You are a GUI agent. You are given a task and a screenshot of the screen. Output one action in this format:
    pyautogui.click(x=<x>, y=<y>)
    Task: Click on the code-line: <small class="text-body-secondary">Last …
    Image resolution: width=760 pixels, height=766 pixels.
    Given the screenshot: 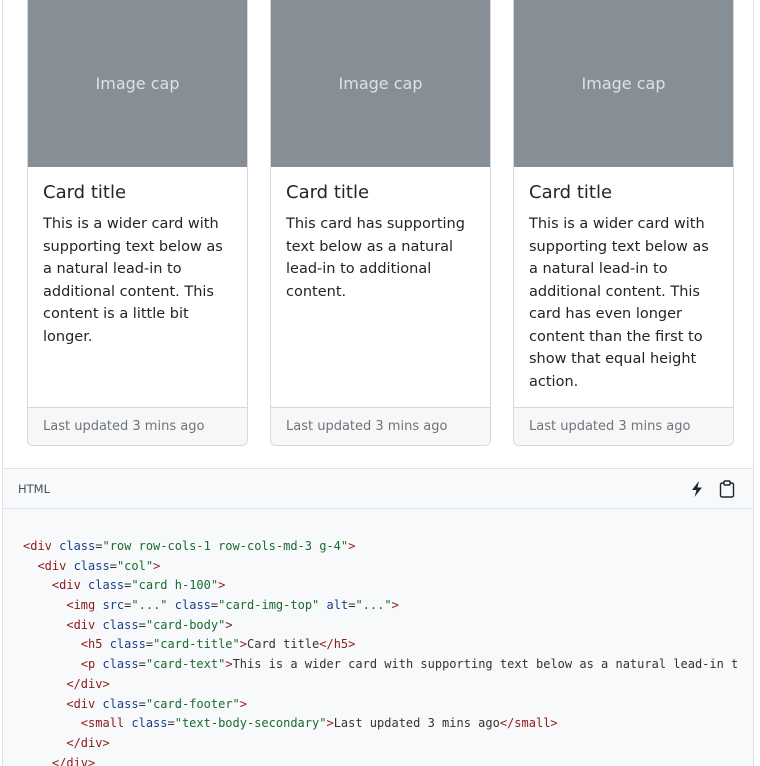 What is the action you would take?
    pyautogui.click(x=388, y=724)
    